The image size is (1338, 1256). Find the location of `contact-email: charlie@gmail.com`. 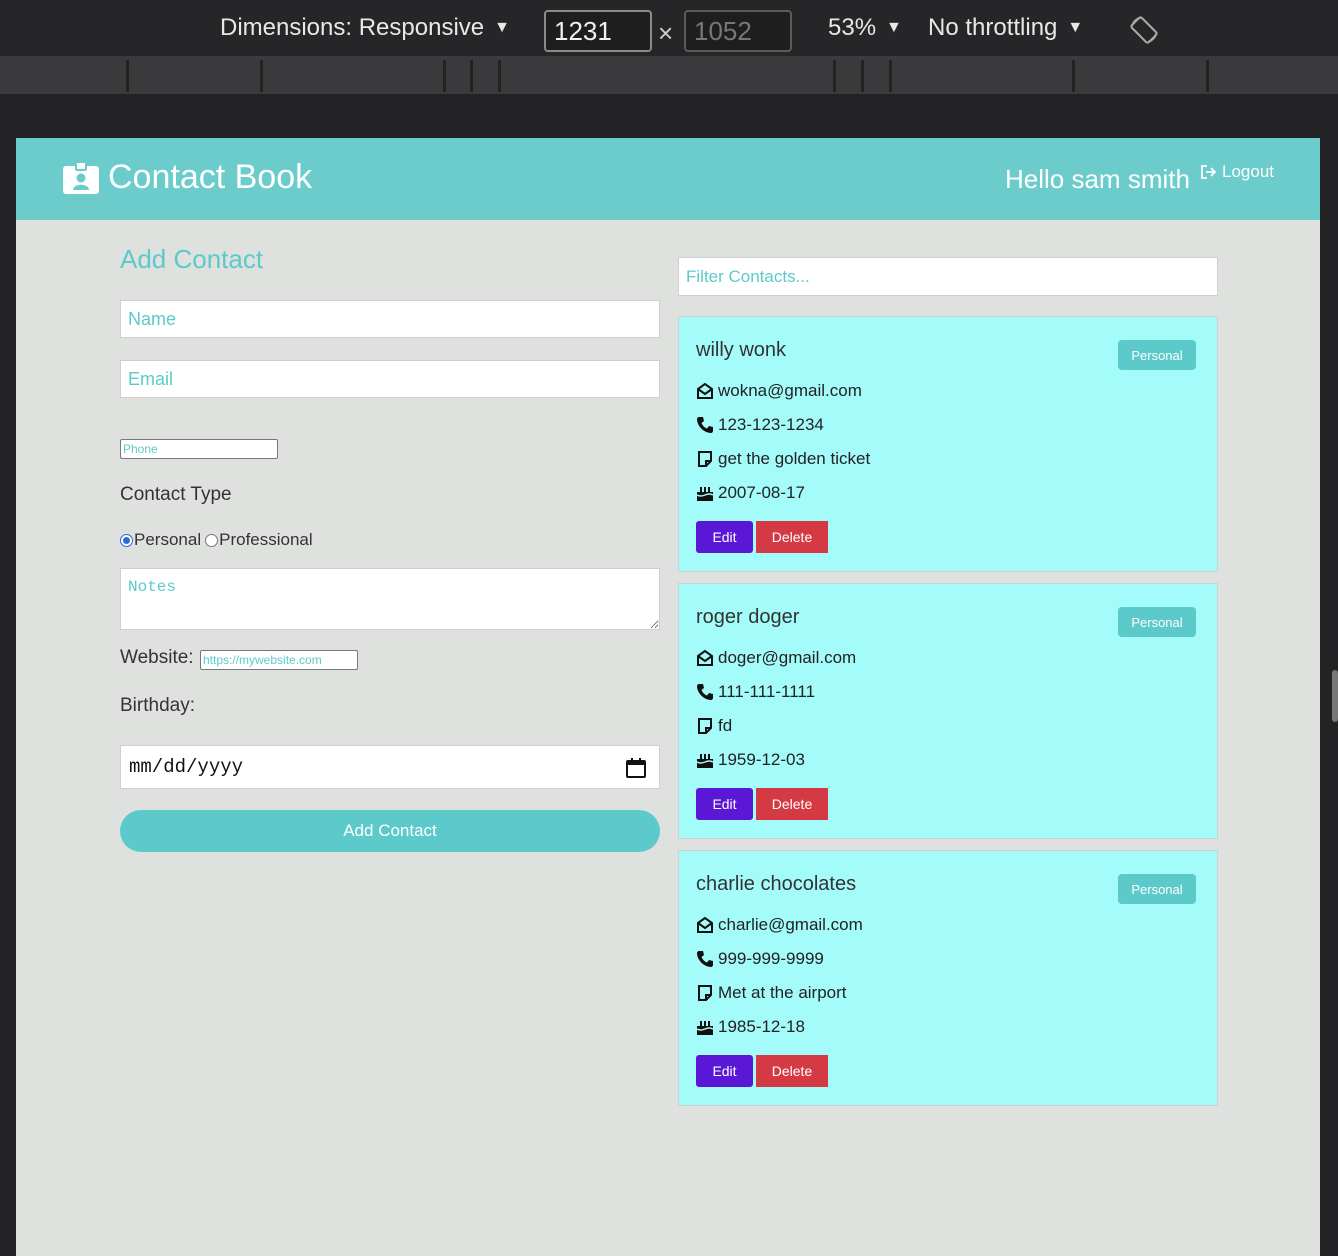

contact-email: charlie@gmail.com is located at coordinates (779, 925).